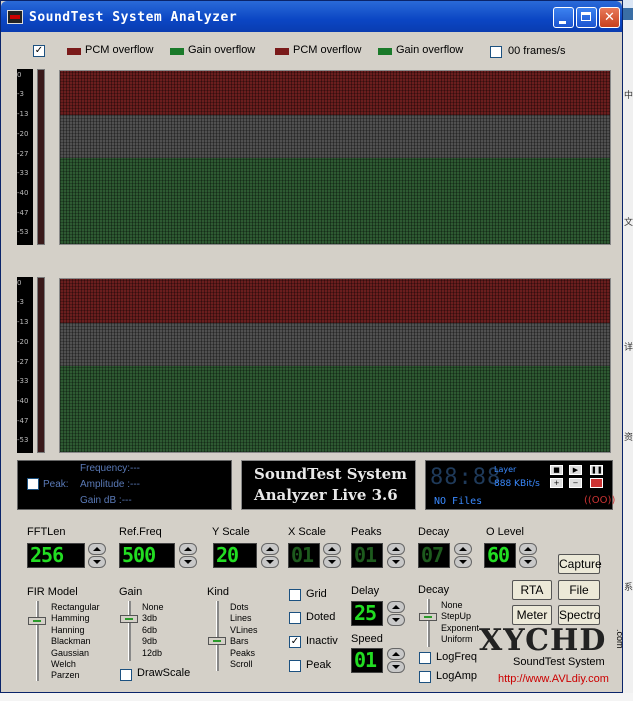 Image resolution: width=633 pixels, height=701 pixels. Describe the element at coordinates (579, 590) in the screenshot. I see `file-button: File` at that location.